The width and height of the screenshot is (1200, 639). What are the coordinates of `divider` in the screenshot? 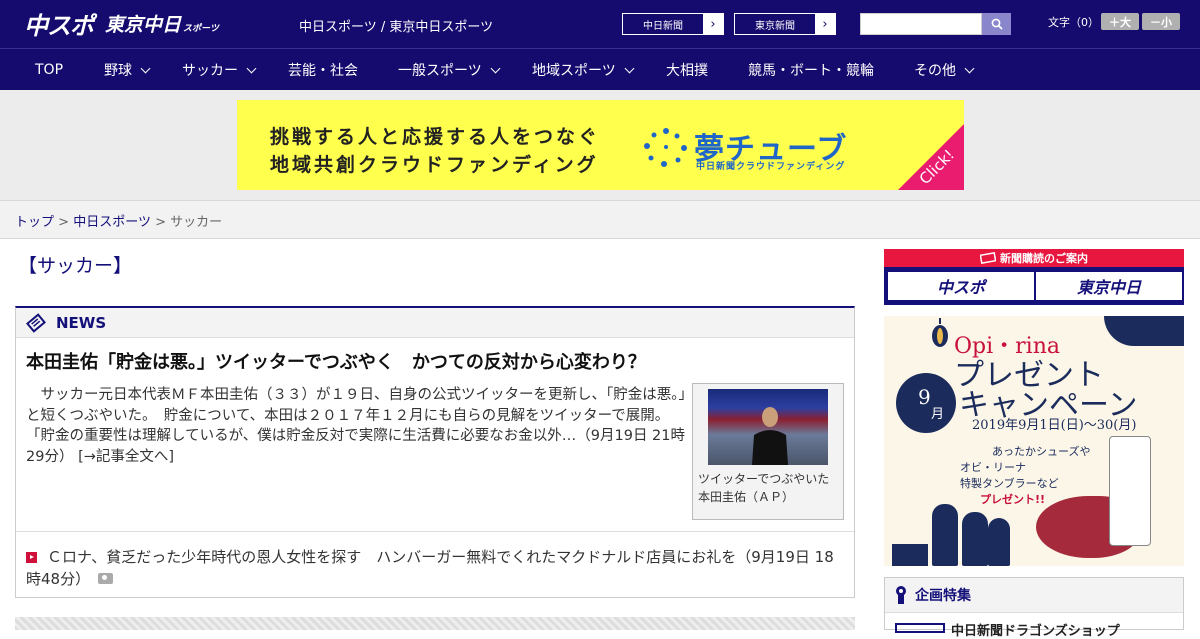 It's located at (435, 531).